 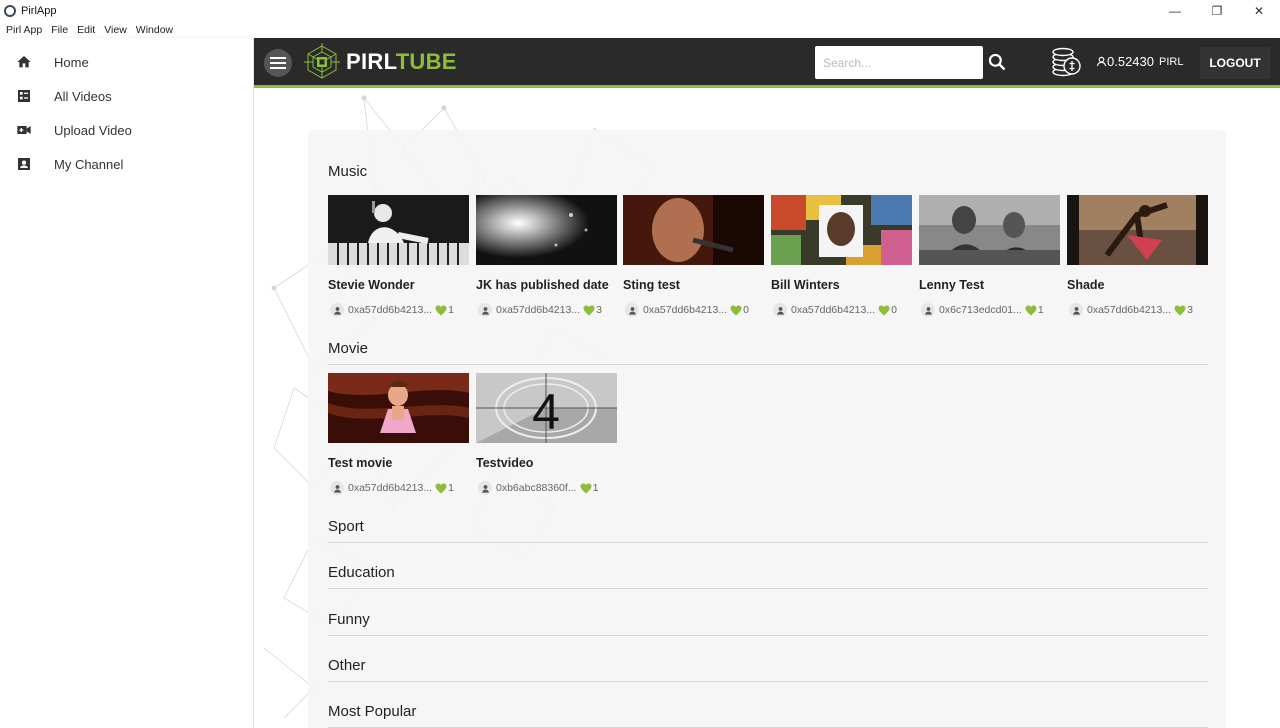 I want to click on app-icon, so click(x=10, y=11).